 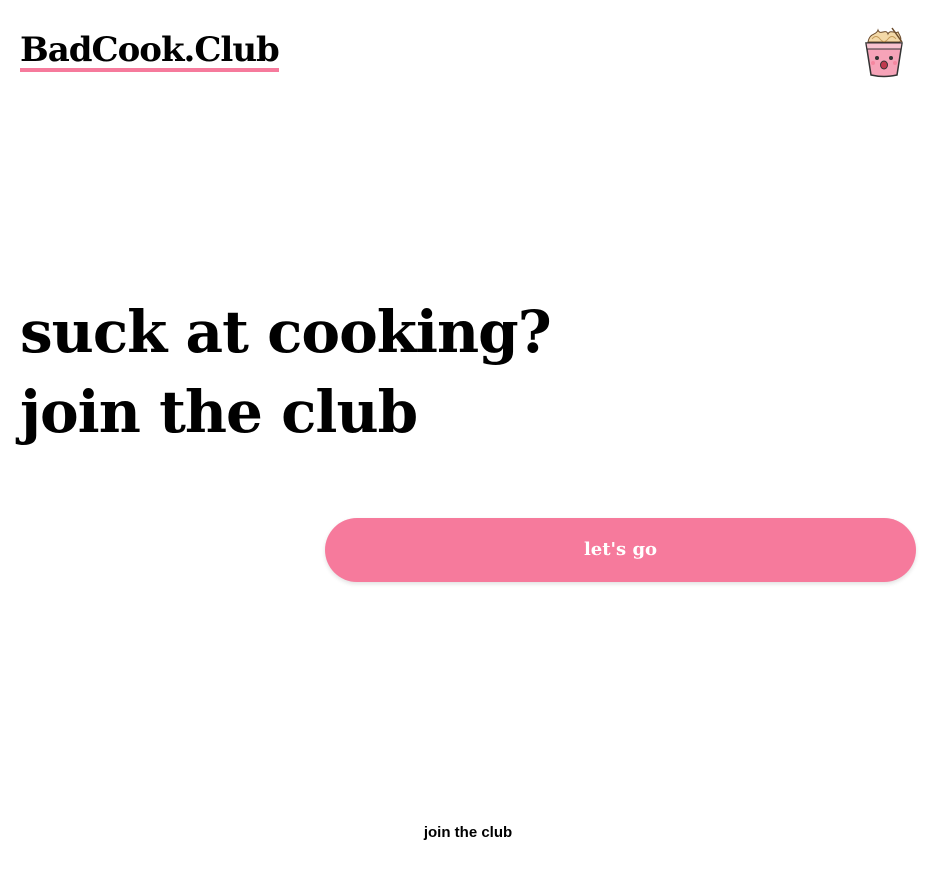 What do you see at coordinates (884, 52) in the screenshot?
I see `noodle-cup-mascot-icon` at bounding box center [884, 52].